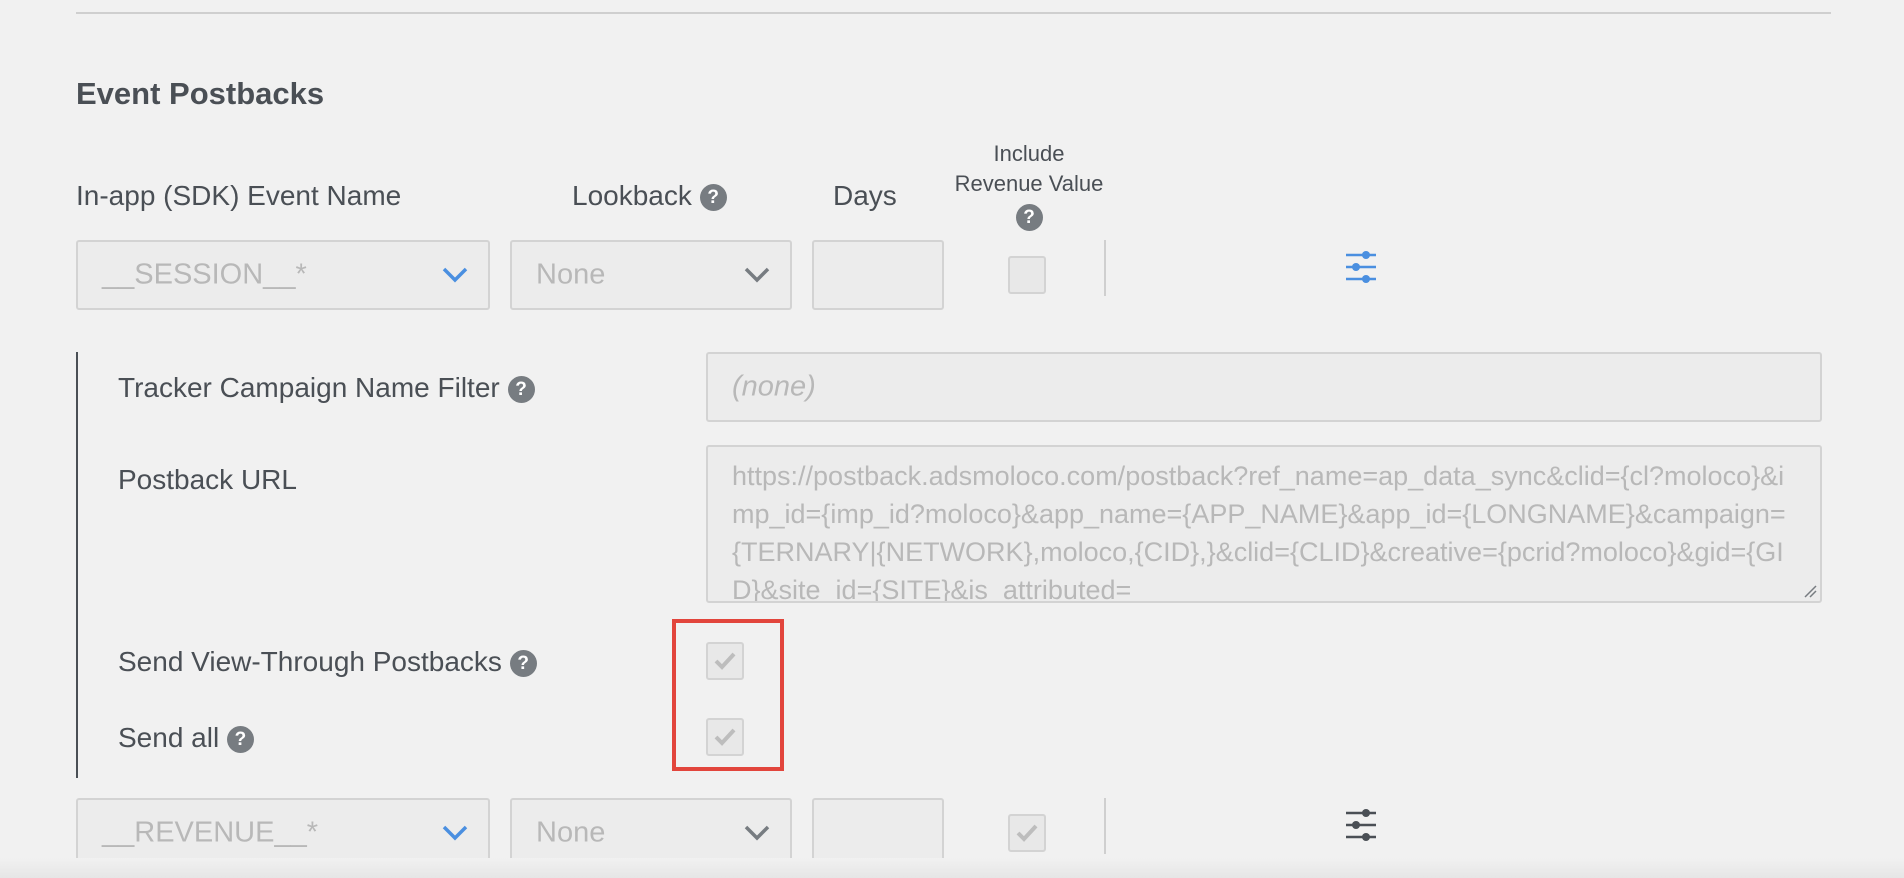 The width and height of the screenshot is (1904, 878). I want to click on event-name-select-session: __SESSION__*, so click(283, 275).